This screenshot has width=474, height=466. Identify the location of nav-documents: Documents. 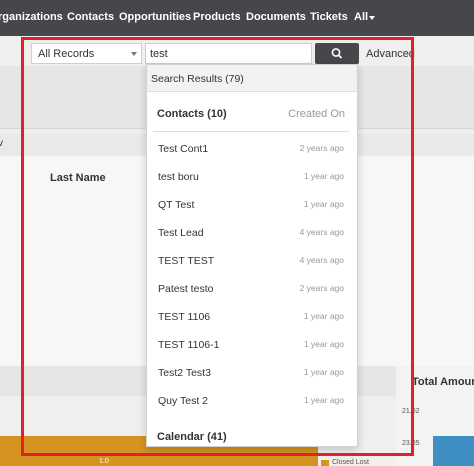
(276, 17).